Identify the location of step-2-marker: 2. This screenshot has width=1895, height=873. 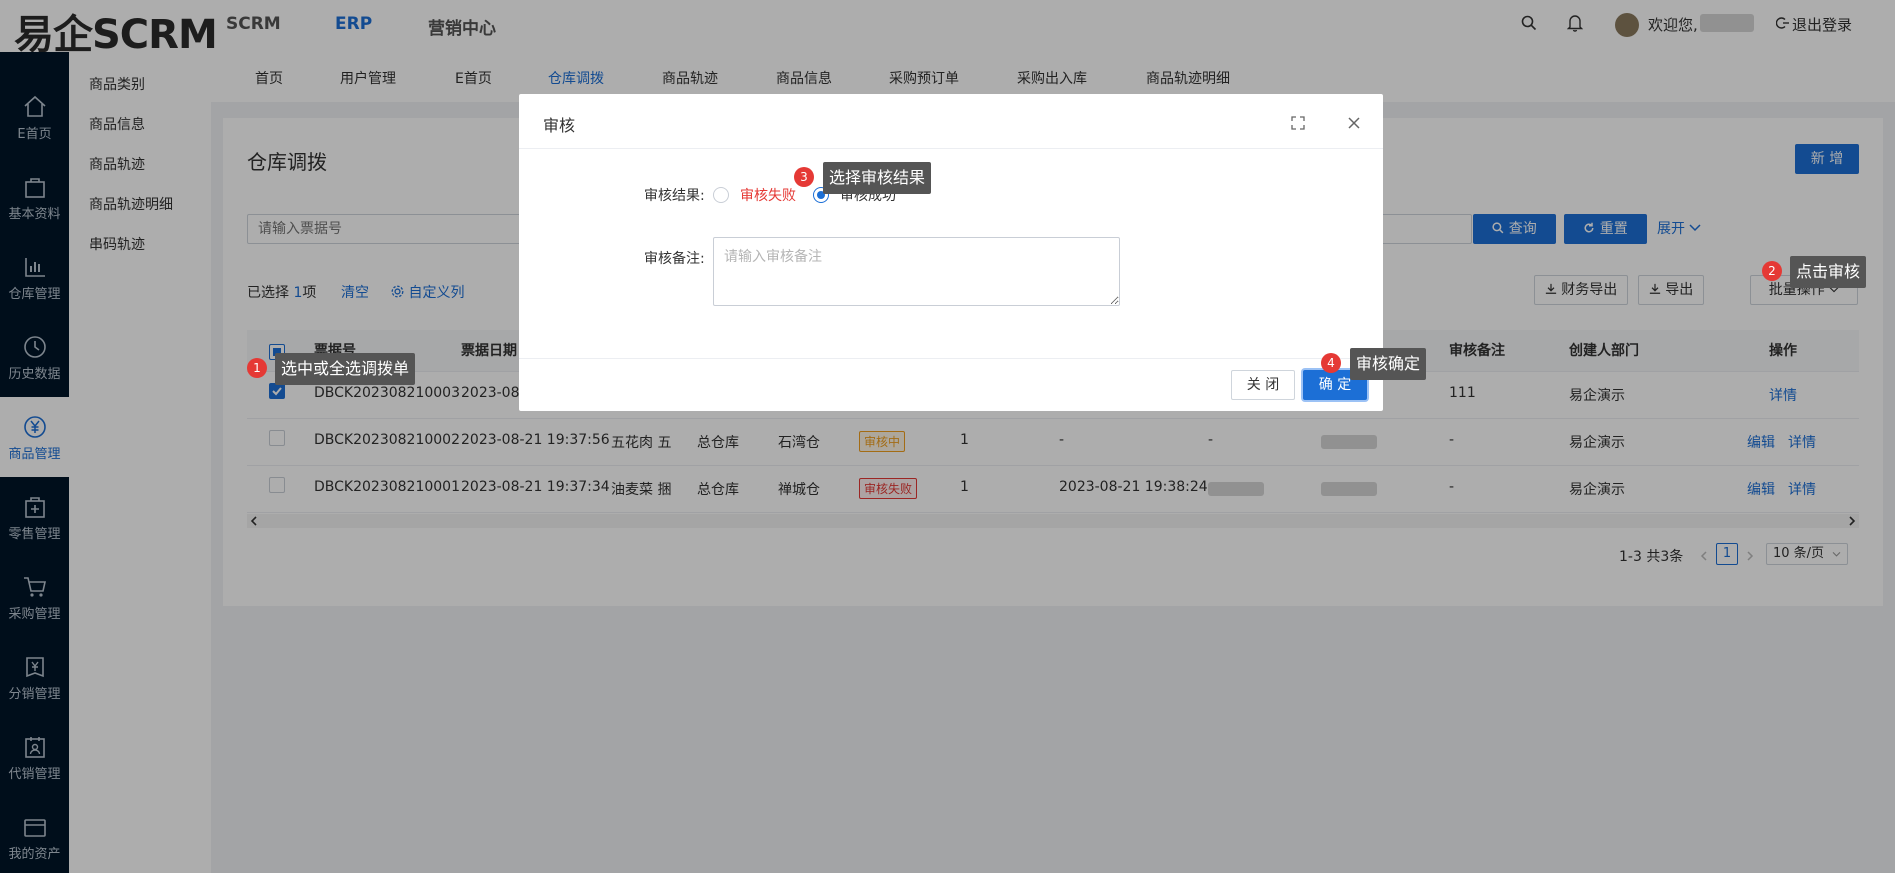
(1772, 271).